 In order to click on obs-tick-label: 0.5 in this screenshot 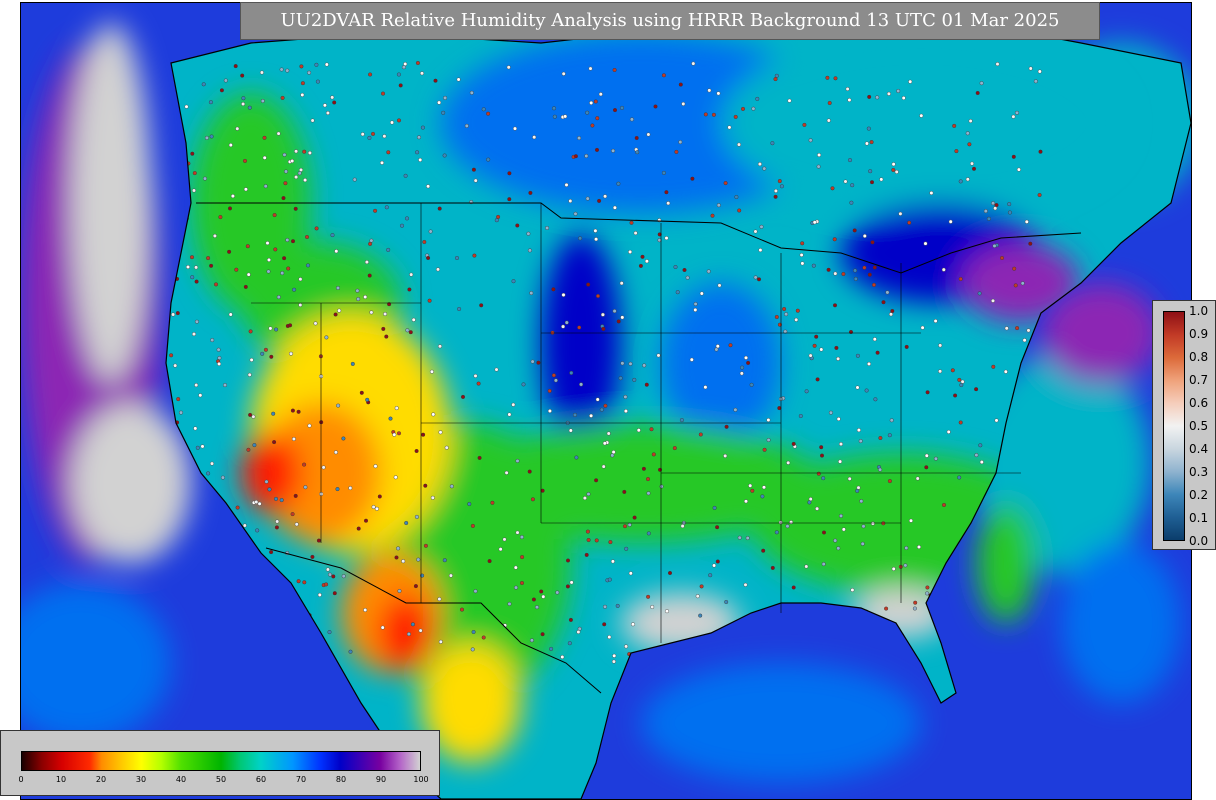, I will do `click(1199, 426)`.